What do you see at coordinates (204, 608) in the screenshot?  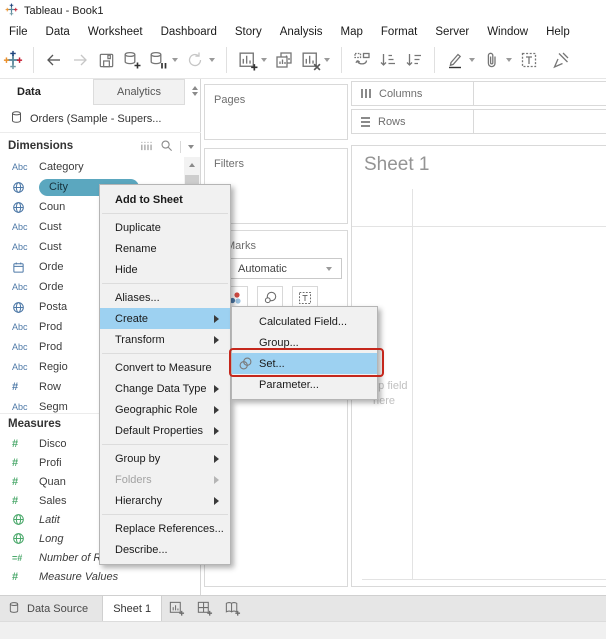 I see `new-dashboard-tab-icon` at bounding box center [204, 608].